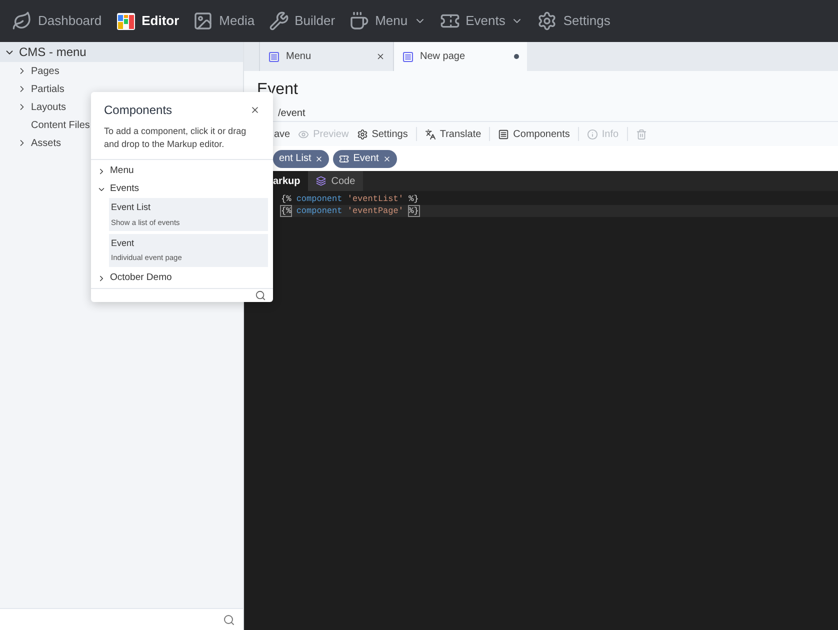 This screenshot has width=838, height=630. I want to click on page-url: /event, so click(292, 113).